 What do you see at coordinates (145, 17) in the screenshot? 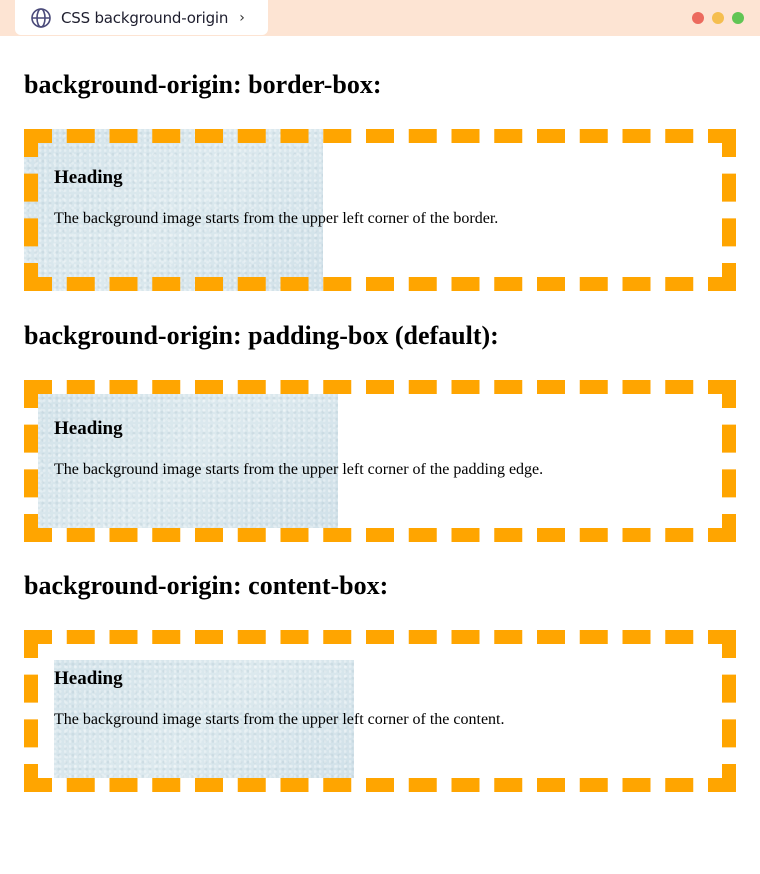
I see `tab-title: CSS background-origin` at bounding box center [145, 17].